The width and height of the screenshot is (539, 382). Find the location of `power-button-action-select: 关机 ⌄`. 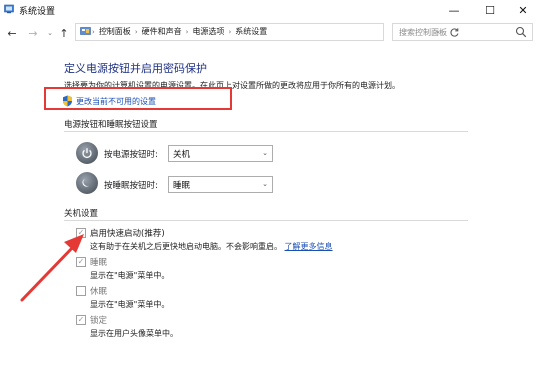

power-button-action-select: 关机 ⌄ is located at coordinates (220, 153).